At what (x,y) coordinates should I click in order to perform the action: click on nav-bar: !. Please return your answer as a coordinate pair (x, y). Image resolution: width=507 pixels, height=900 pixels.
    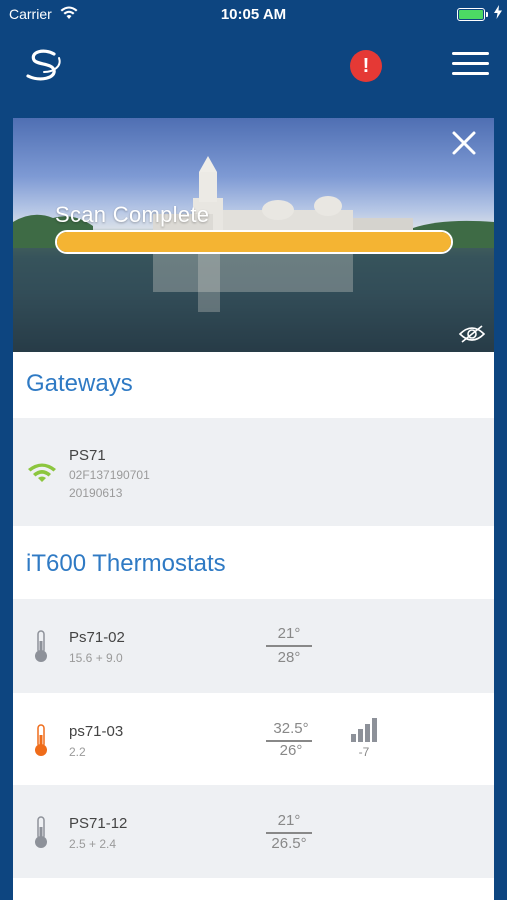
    Looking at the image, I should click on (253, 68).